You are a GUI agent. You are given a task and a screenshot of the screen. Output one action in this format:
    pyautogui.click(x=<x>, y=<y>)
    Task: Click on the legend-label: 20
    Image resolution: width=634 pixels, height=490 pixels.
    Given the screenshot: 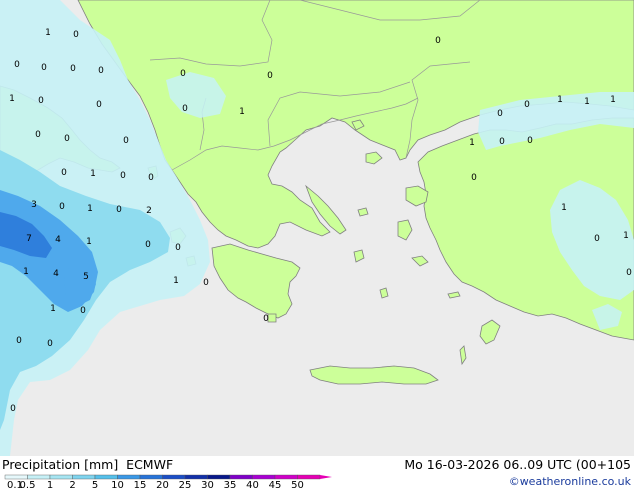 What is the action you would take?
    pyautogui.click(x=162, y=484)
    